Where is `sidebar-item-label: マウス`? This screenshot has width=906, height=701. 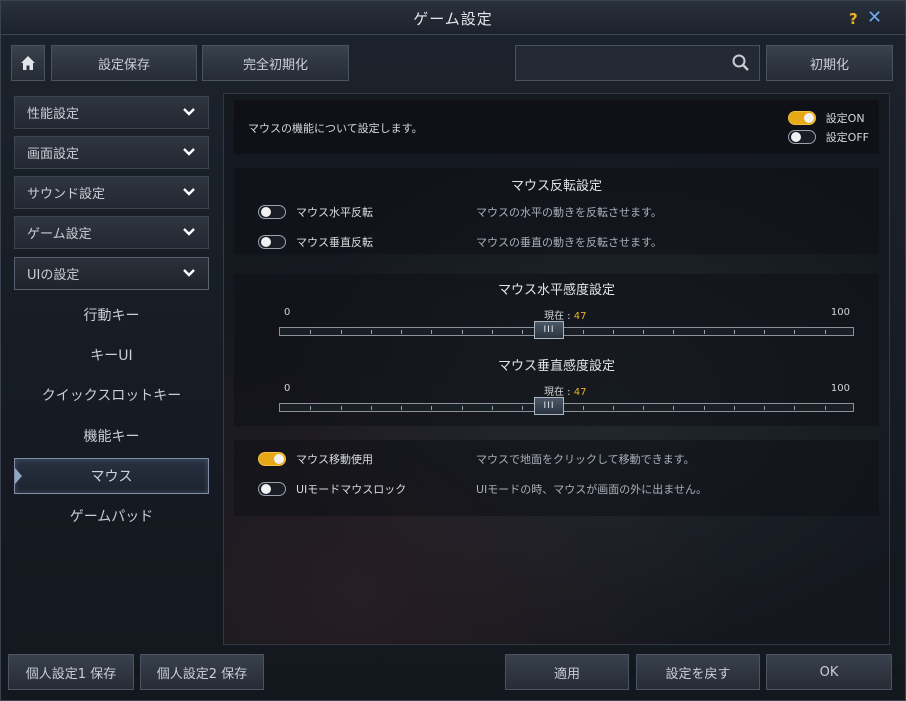
sidebar-item-label: マウス is located at coordinates (111, 477).